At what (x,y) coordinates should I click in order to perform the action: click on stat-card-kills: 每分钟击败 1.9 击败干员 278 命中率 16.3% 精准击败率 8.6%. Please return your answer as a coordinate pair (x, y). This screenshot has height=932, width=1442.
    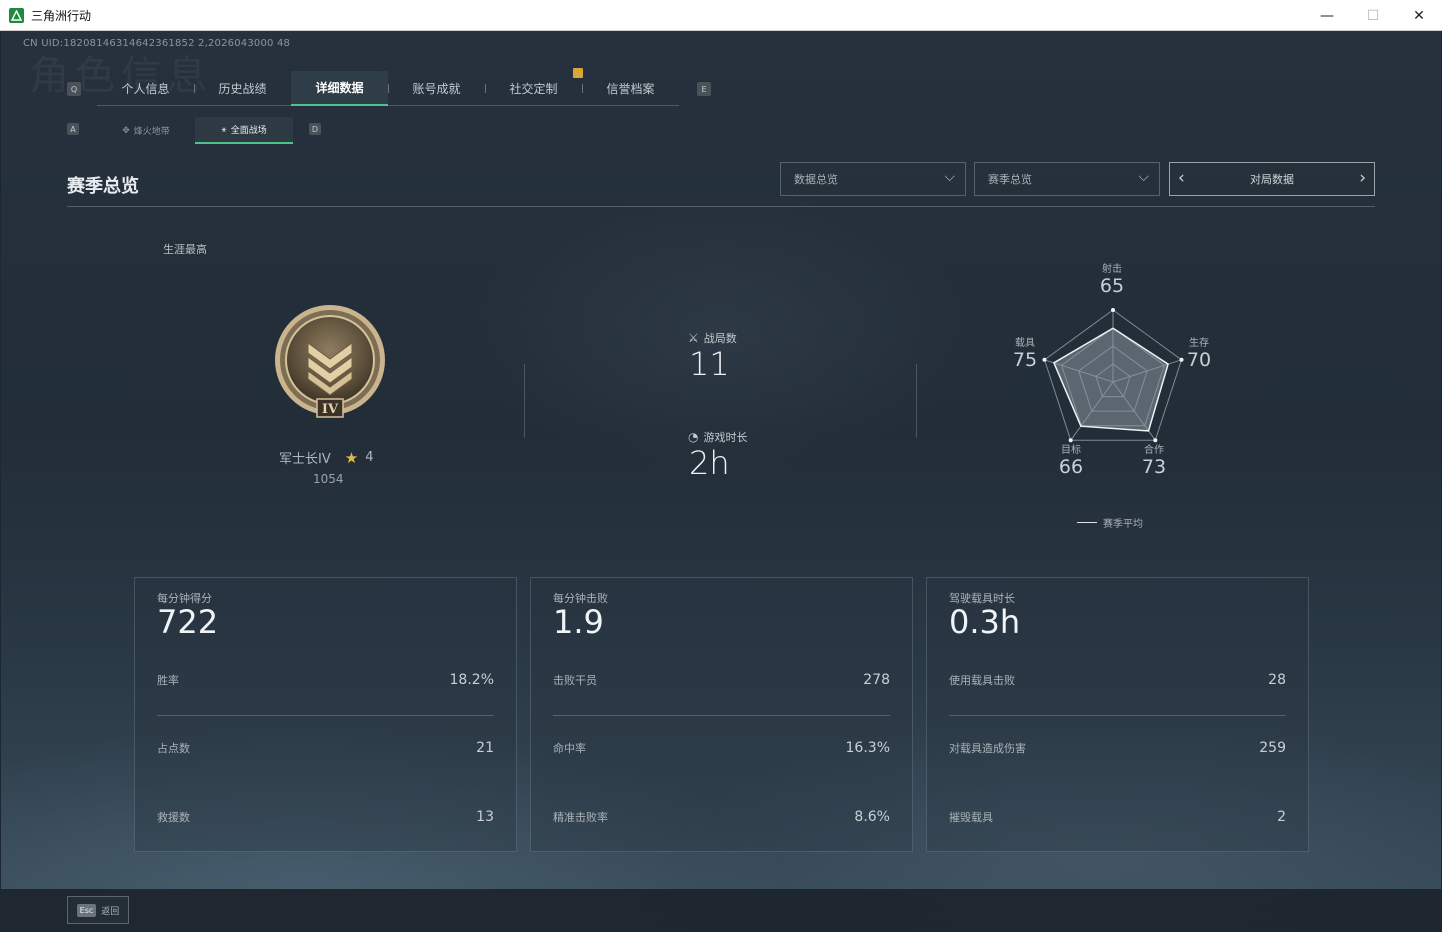
    Looking at the image, I should click on (721, 714).